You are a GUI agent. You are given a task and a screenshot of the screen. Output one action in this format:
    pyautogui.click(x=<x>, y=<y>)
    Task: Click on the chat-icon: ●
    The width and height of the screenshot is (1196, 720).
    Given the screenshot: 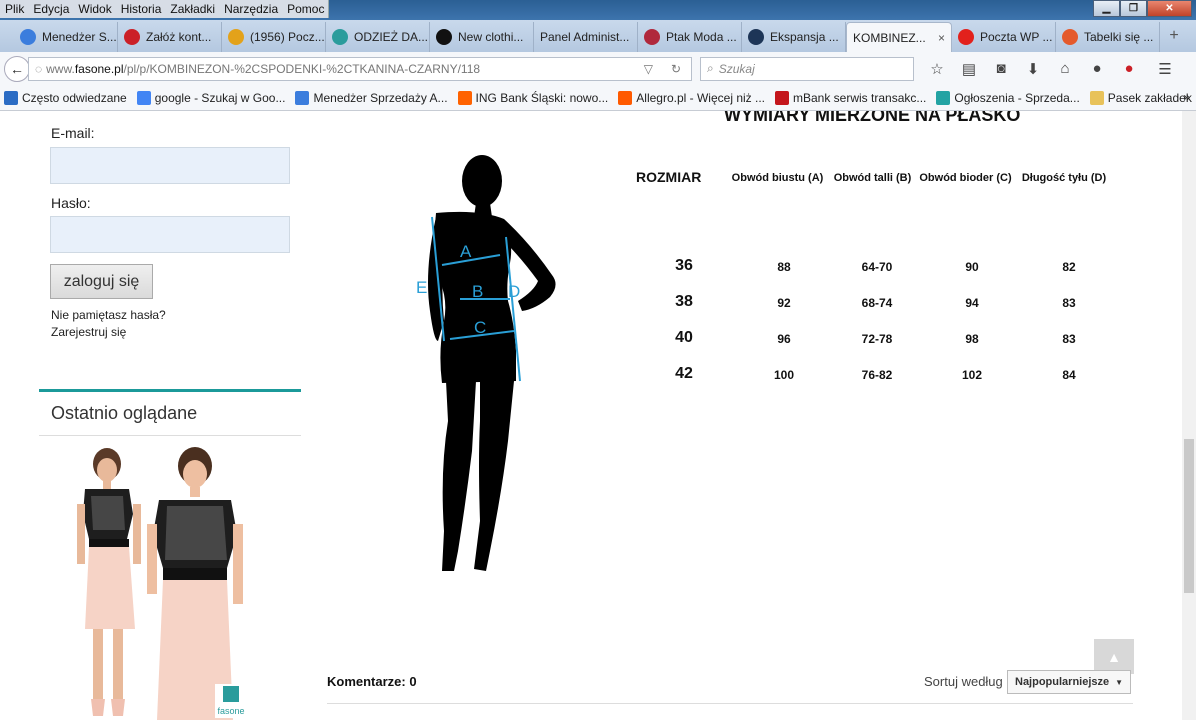 What is the action you would take?
    pyautogui.click(x=1097, y=69)
    